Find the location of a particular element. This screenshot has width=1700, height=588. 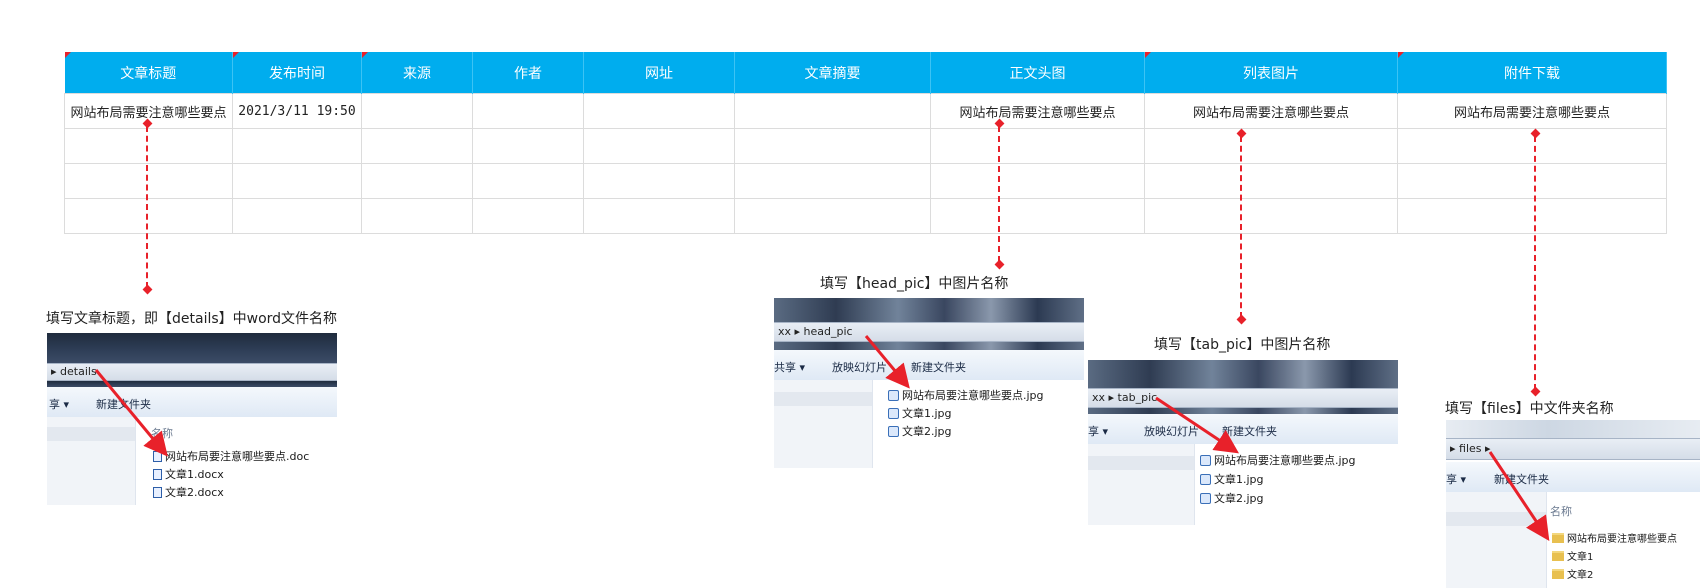

header-cell-head-pic: 正文头图 is located at coordinates (1037, 73).